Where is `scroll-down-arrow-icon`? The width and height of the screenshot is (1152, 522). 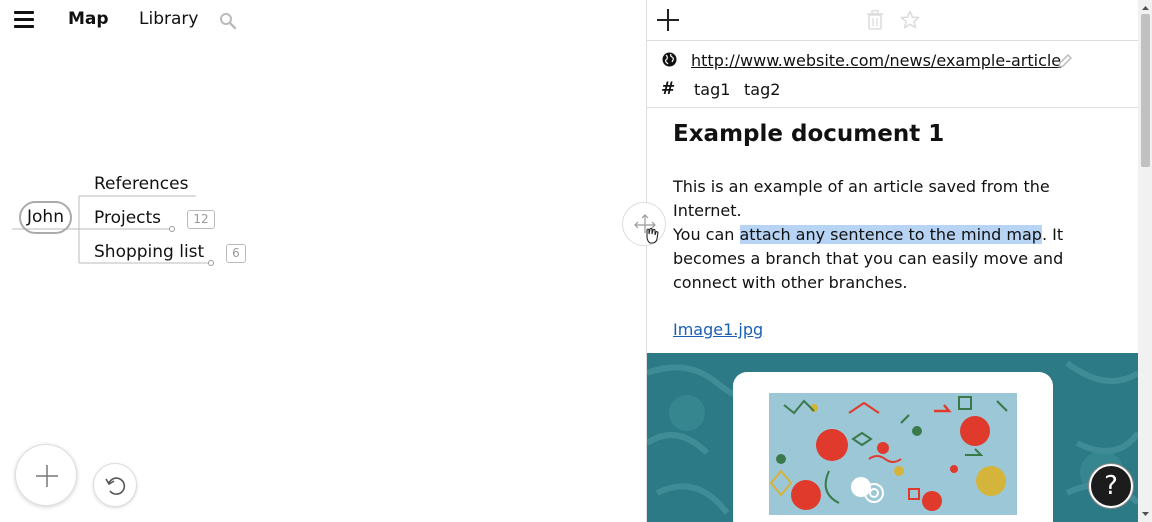
scroll-down-arrow-icon is located at coordinates (1145, 514).